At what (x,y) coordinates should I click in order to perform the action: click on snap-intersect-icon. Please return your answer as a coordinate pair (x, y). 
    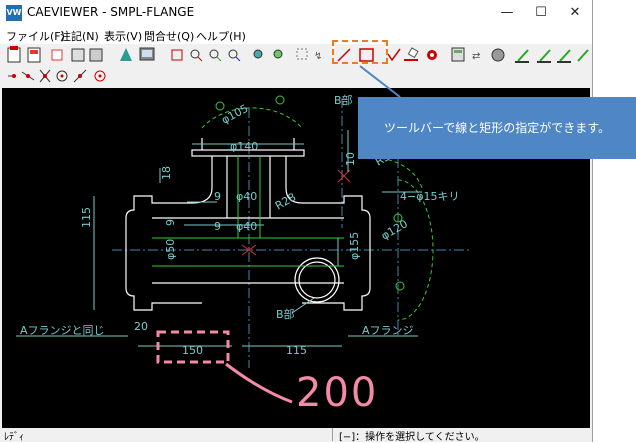
    Looking at the image, I should click on (45, 76).